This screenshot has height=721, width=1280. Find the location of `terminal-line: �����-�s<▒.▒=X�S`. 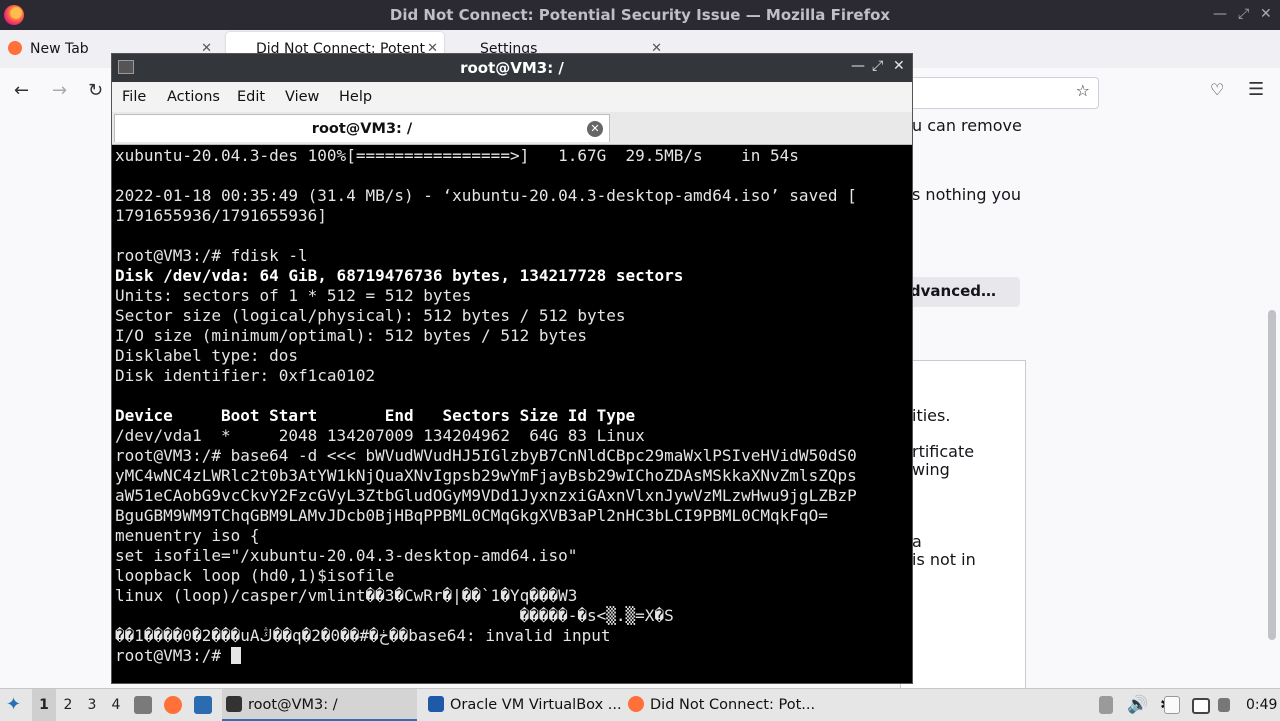

terminal-line: �����-�s<▒.▒=X�S is located at coordinates (394, 615).